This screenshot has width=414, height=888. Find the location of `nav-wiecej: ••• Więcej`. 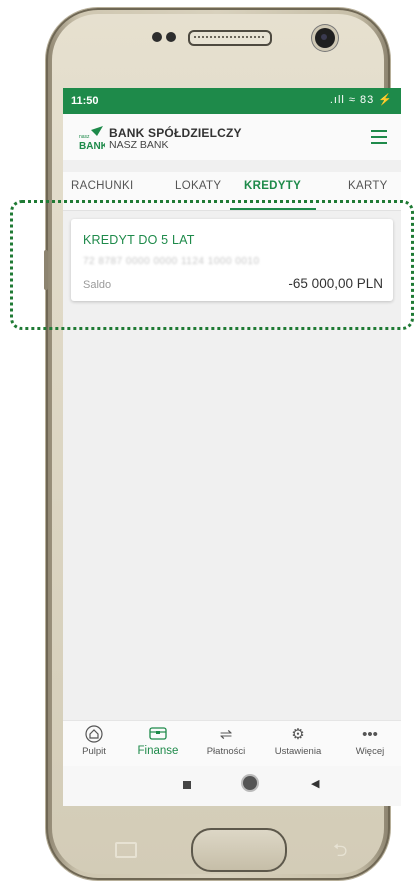

nav-wiecej: ••• Więcej is located at coordinates (370, 741).